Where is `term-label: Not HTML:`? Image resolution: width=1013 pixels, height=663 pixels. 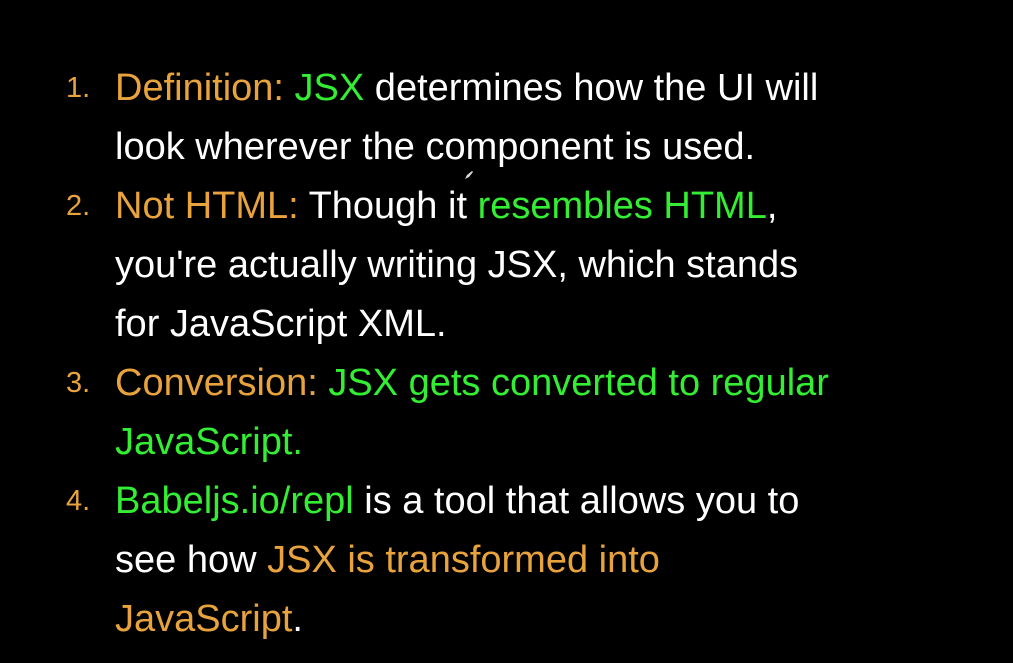 term-label: Not HTML: is located at coordinates (212, 206).